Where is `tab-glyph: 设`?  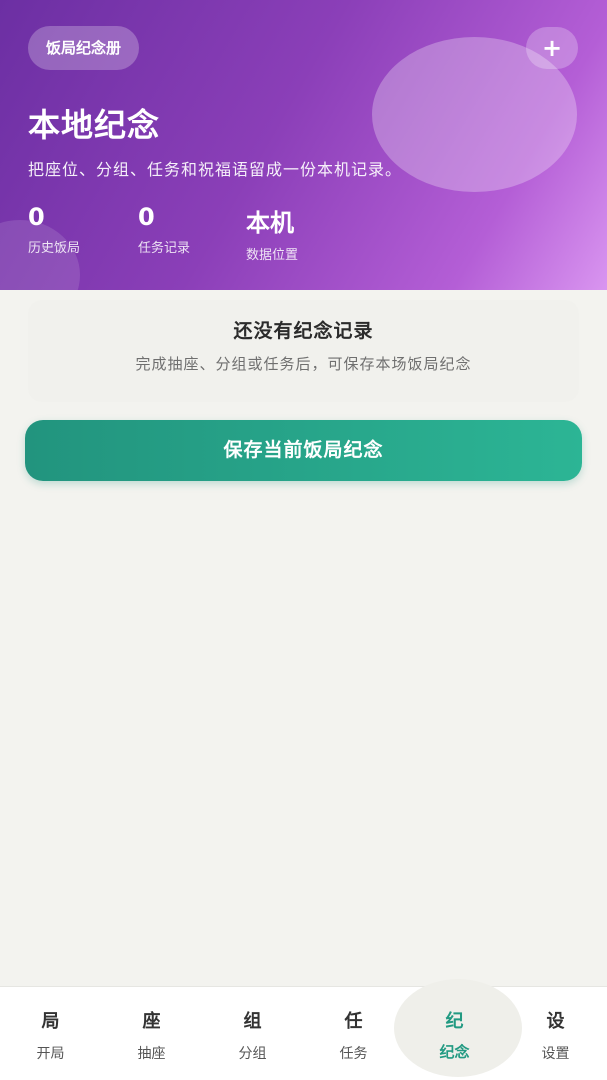 tab-glyph: 设 is located at coordinates (555, 1021).